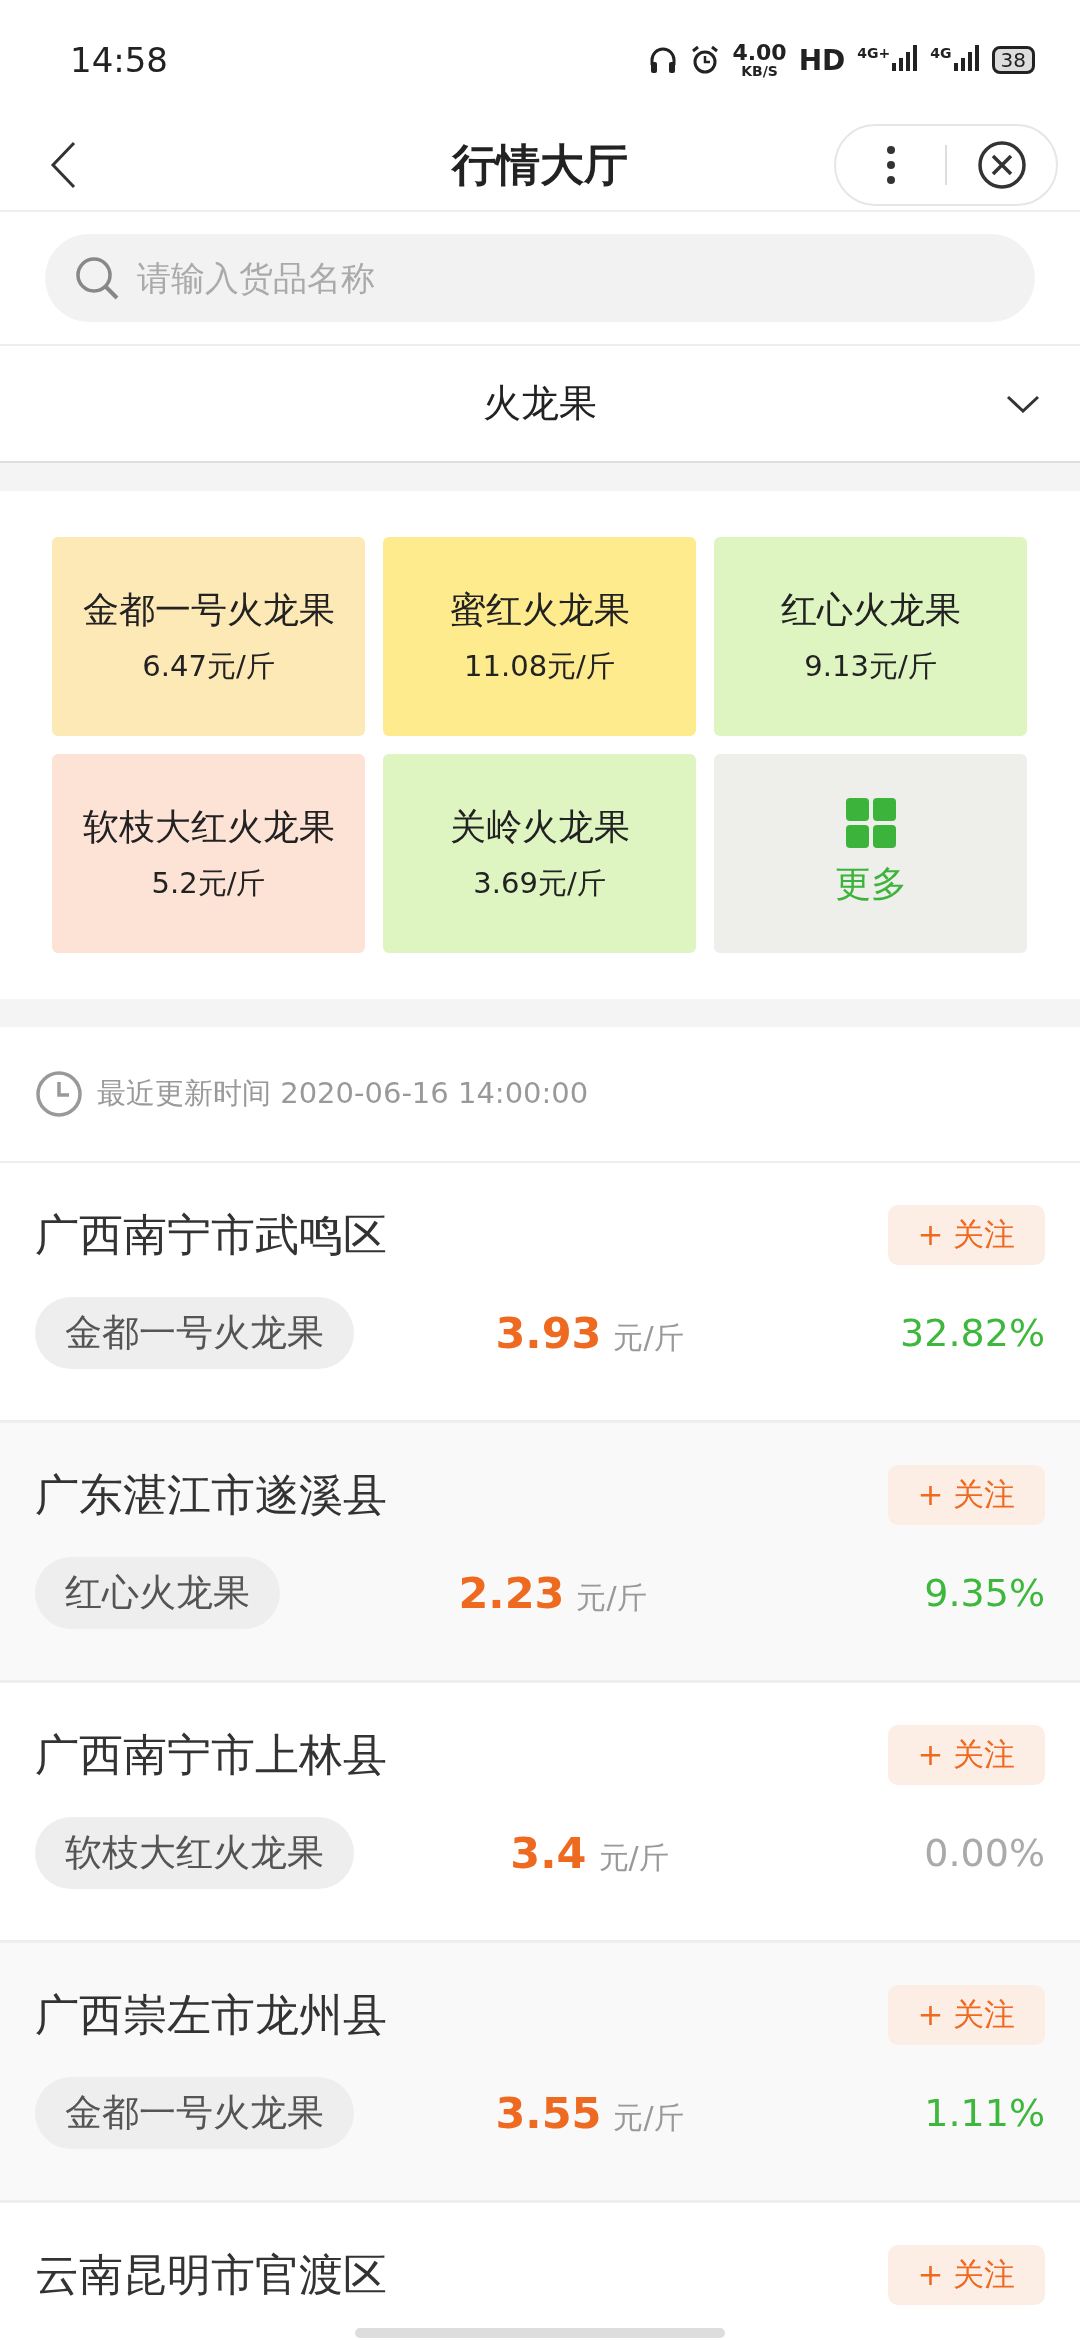  Describe the element at coordinates (548, 2112) in the screenshot. I see `market-price: 3.55` at that location.